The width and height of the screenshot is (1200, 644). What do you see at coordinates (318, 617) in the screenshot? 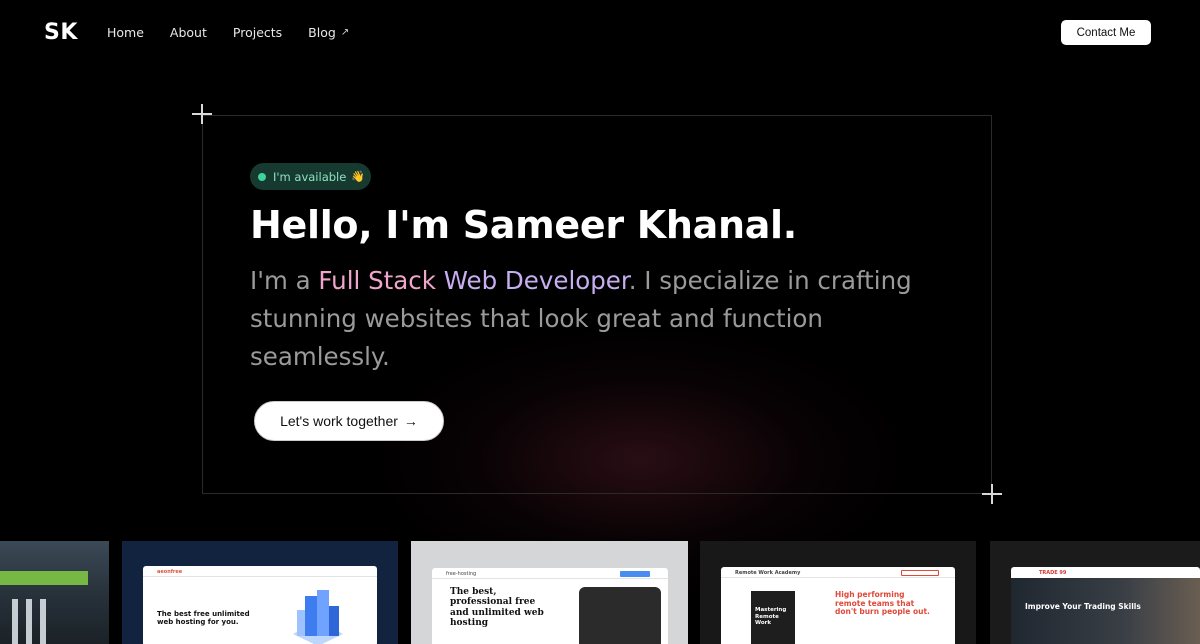
I see `building-illustration` at bounding box center [318, 617].